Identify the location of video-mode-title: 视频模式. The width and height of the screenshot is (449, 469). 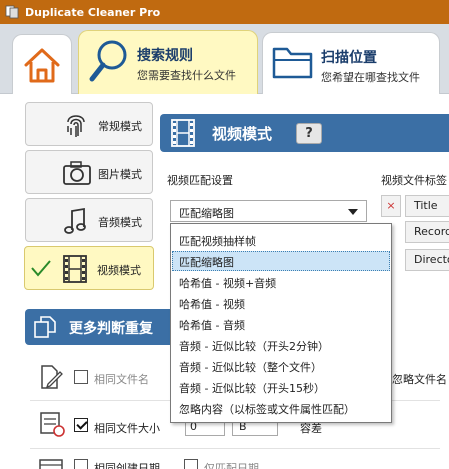
(242, 134).